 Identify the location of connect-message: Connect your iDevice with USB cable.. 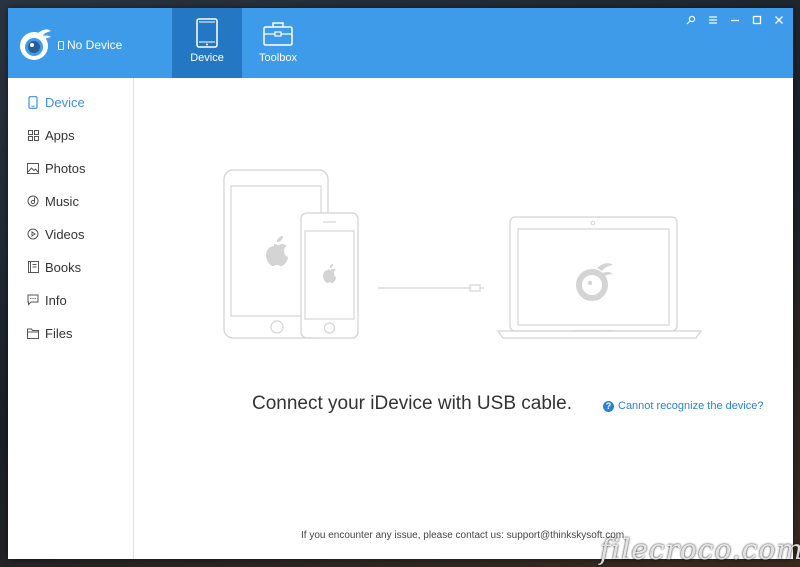
(412, 403).